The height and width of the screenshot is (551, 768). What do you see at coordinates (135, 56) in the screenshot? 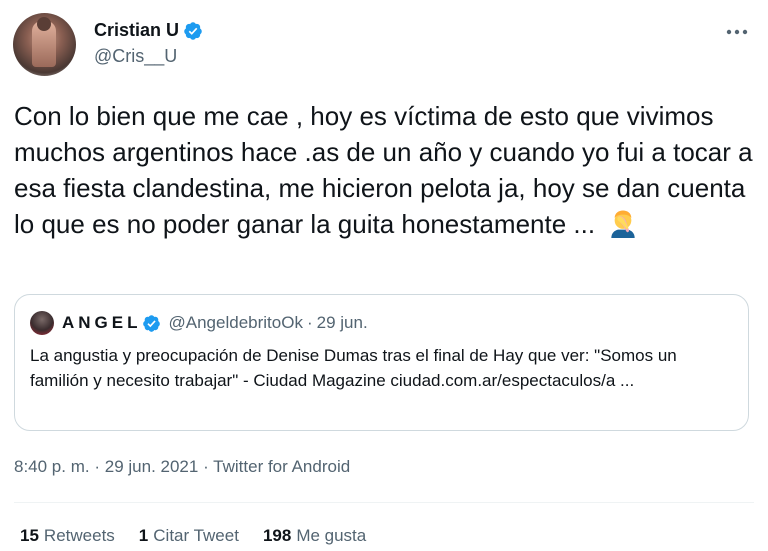
I see `author-handle: @Cris__U` at bounding box center [135, 56].